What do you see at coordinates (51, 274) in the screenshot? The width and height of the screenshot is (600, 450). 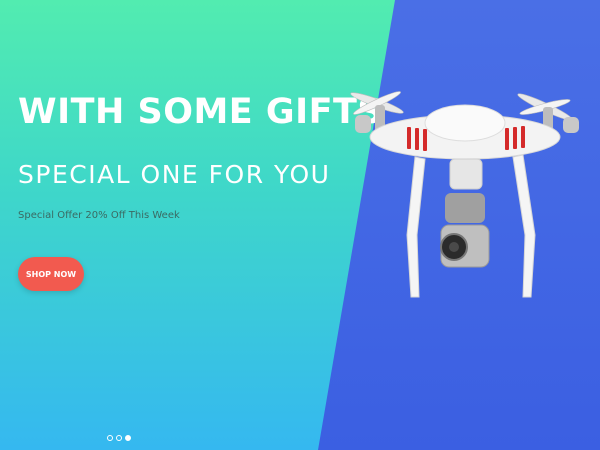 I see `shop-now-button: SHOP NOW` at bounding box center [51, 274].